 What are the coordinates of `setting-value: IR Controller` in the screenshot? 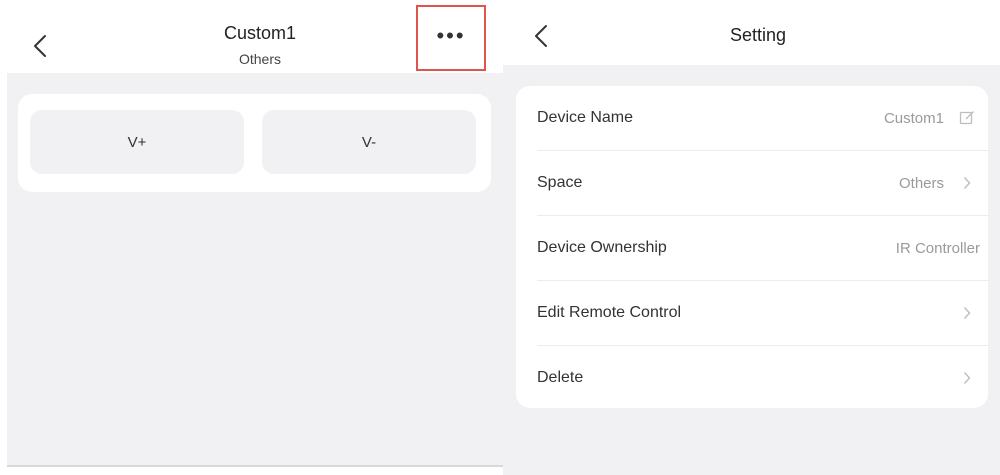 It's located at (937, 248).